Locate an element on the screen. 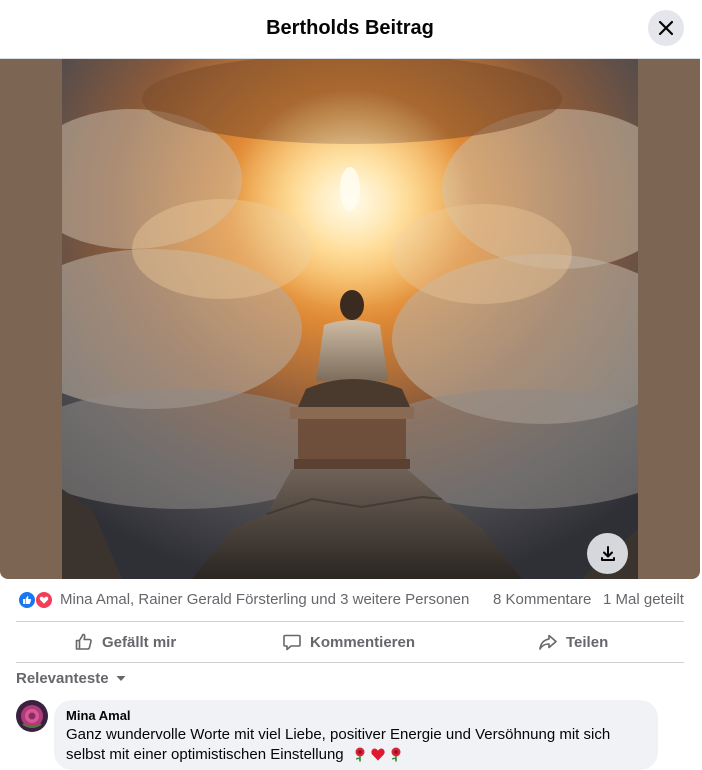 This screenshot has height=770, width=702. rose-avatar-icon is located at coordinates (32, 716).